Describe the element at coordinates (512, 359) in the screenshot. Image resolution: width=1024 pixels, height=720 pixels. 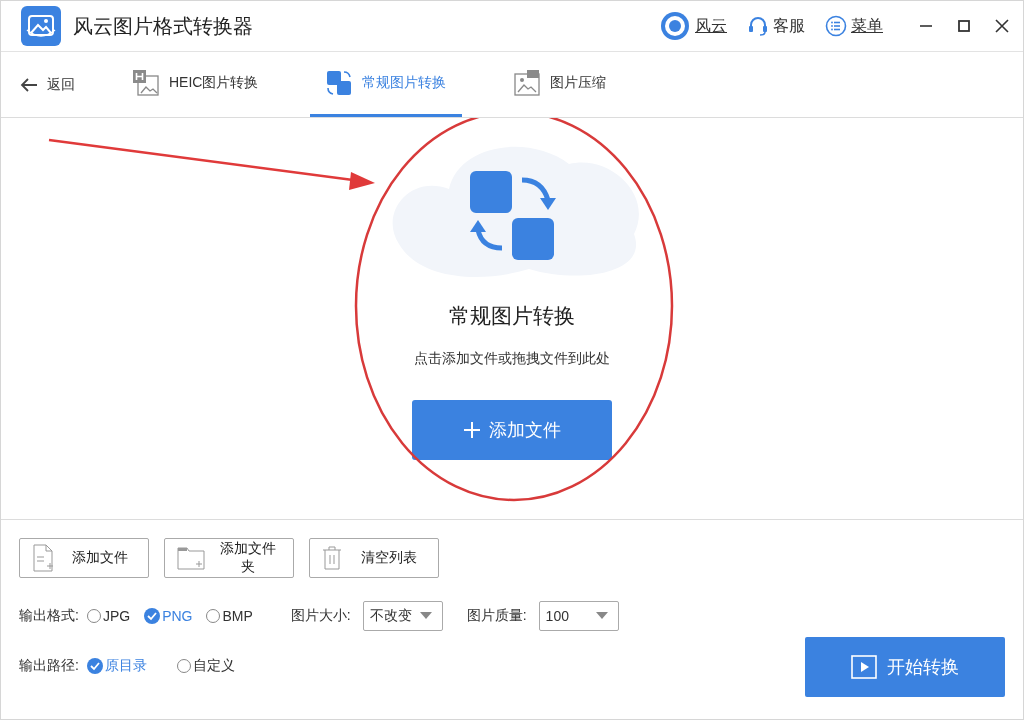
I see `drop-hint: 点击添加文件或拖拽文件到此处` at that location.